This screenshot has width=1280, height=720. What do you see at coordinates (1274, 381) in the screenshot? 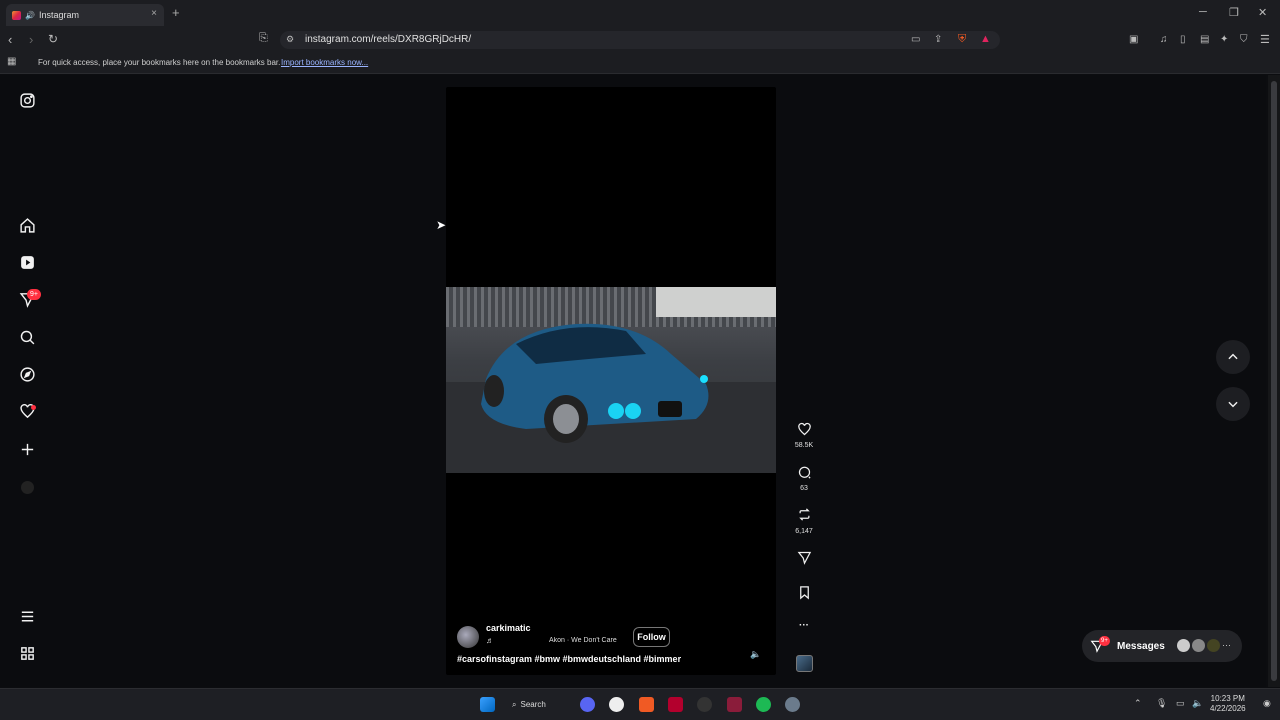
I see `page-scrollbar` at bounding box center [1274, 381].